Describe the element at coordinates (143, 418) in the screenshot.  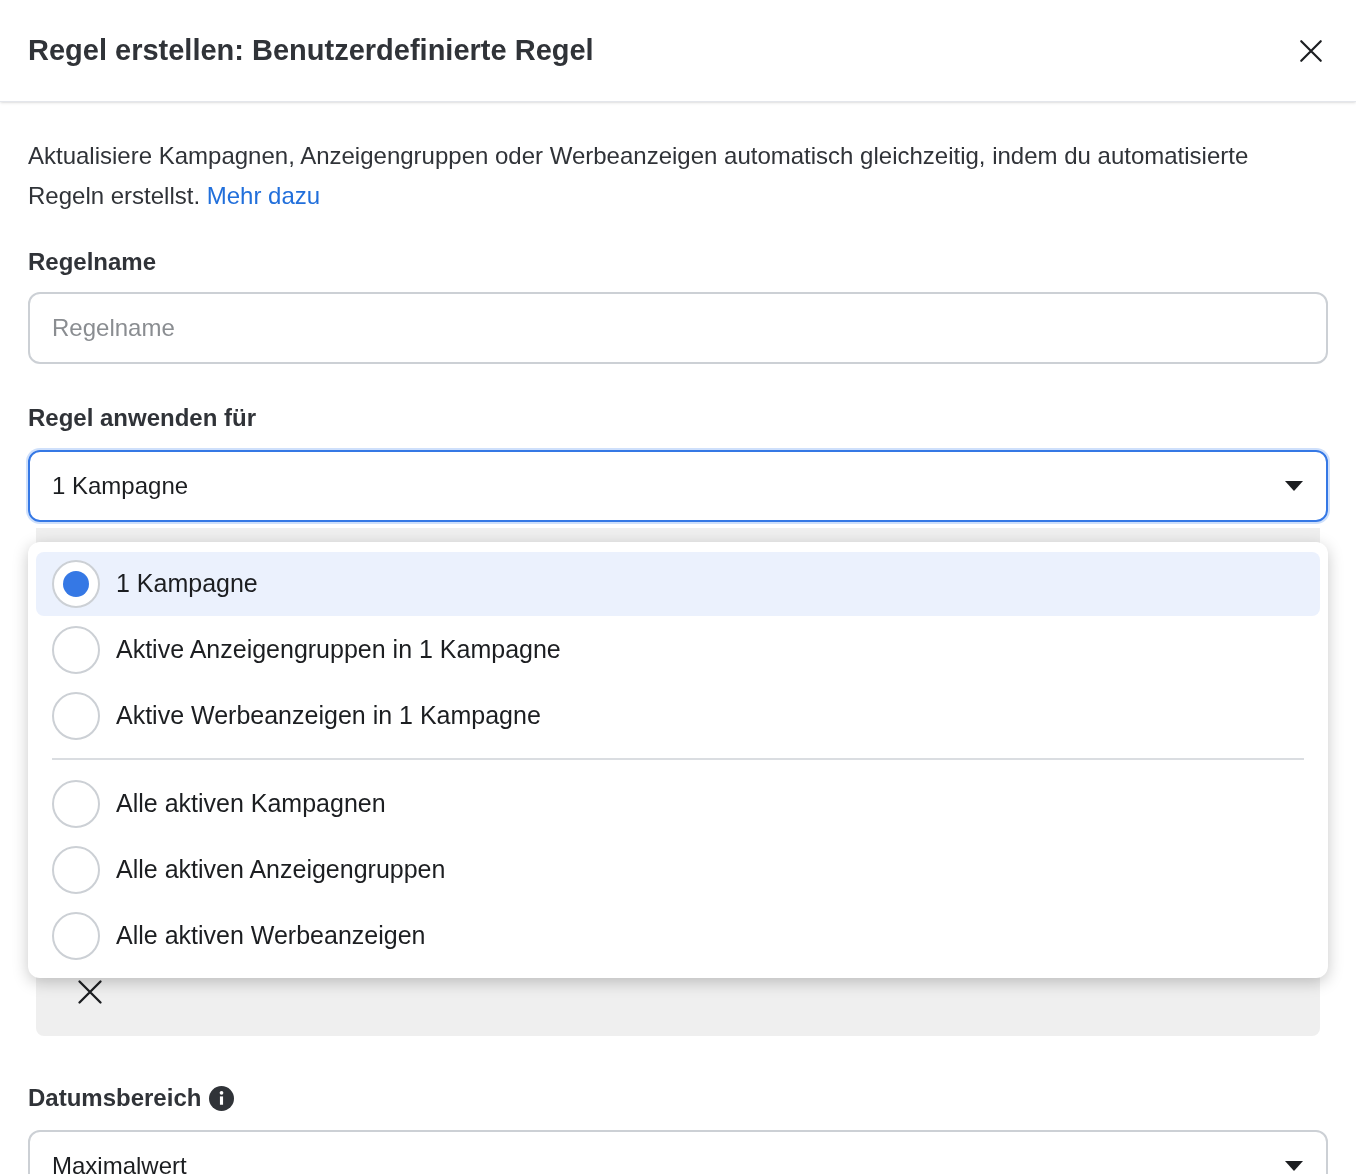
I see `field-label: Regel anwenden für` at that location.